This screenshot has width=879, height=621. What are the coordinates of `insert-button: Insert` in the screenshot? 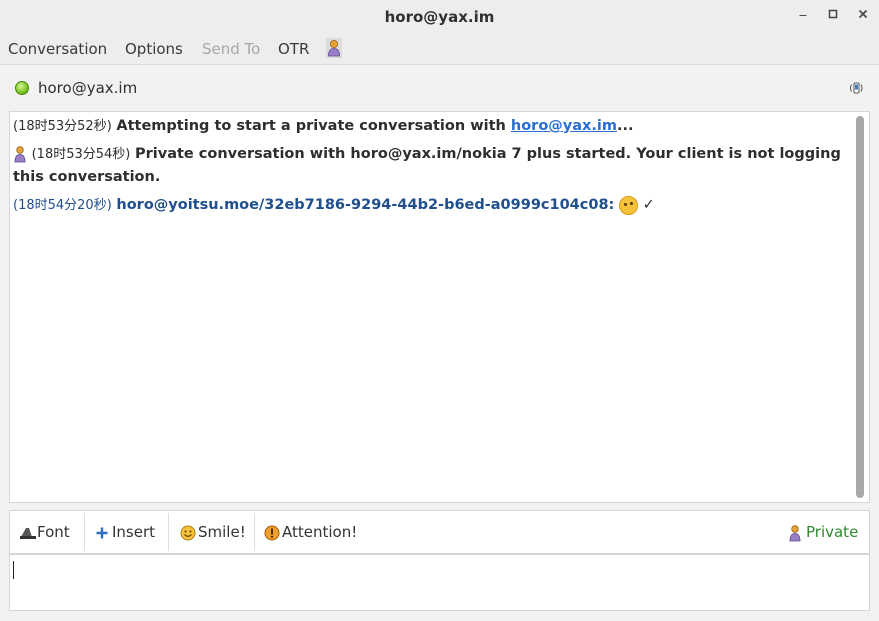 It's located at (125, 532).